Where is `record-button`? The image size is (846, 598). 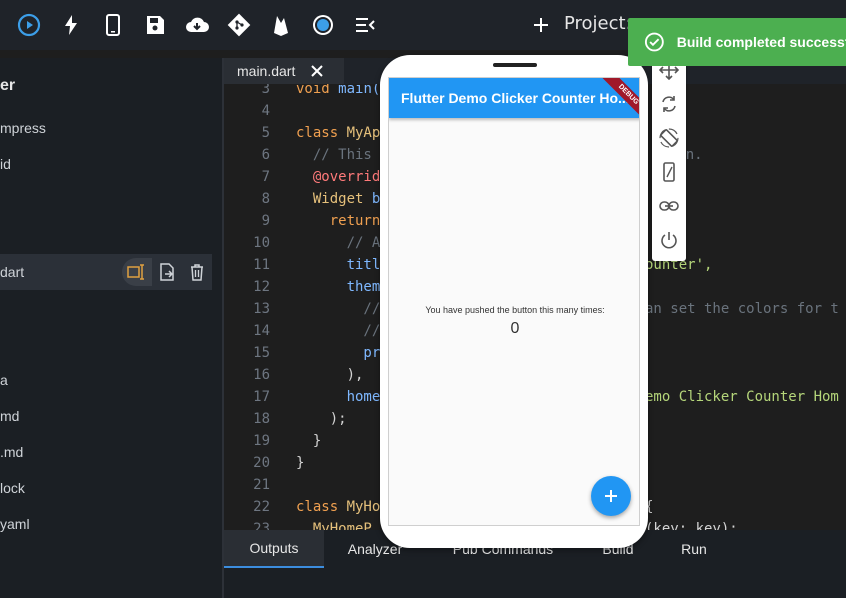 record-button is located at coordinates (323, 25).